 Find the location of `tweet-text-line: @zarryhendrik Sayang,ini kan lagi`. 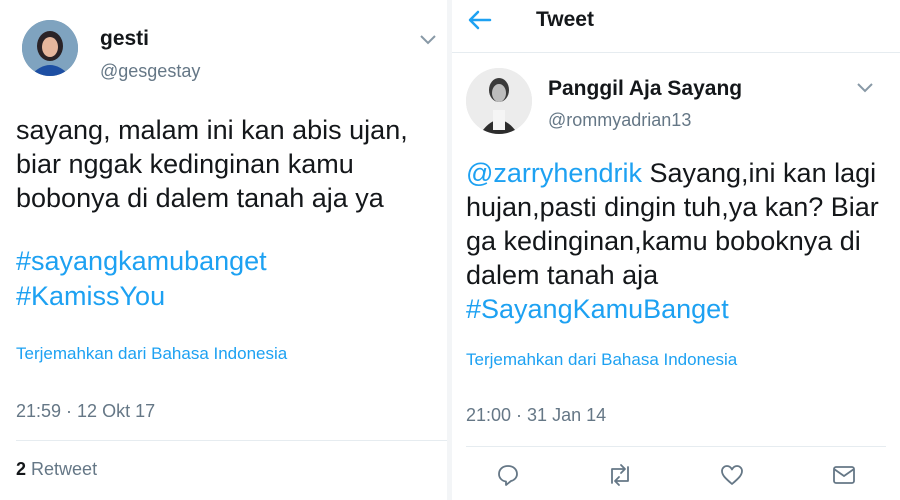

tweet-text-line: @zarryhendrik Sayang,ini kan lagi is located at coordinates (681, 173).